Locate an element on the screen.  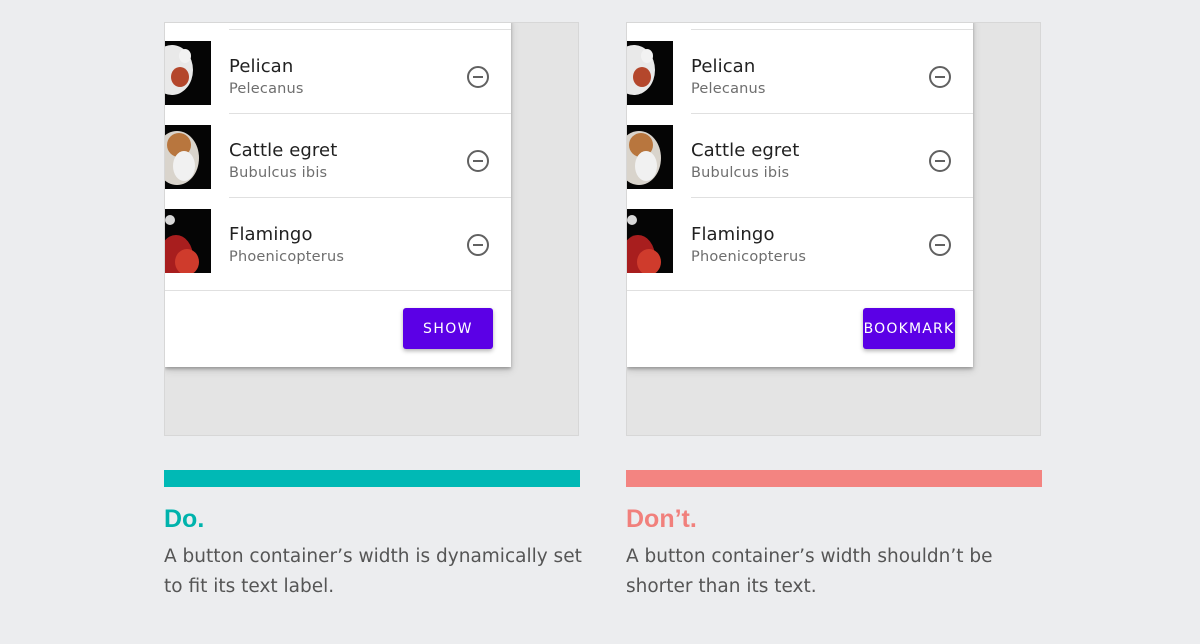
dont-accent-bar is located at coordinates (834, 478).